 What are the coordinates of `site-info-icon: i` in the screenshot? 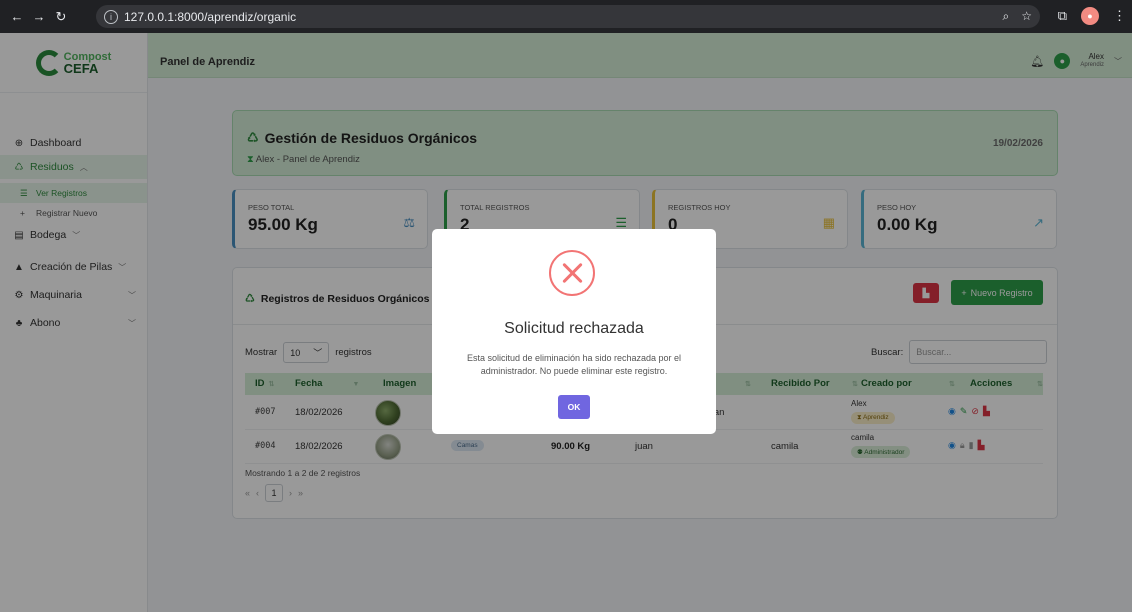 It's located at (111, 16).